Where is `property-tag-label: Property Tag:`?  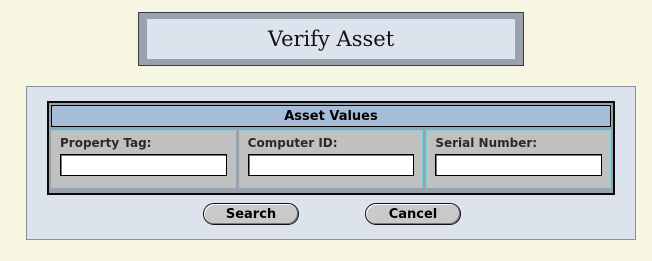 property-tag-label: Property Tag: is located at coordinates (106, 143).